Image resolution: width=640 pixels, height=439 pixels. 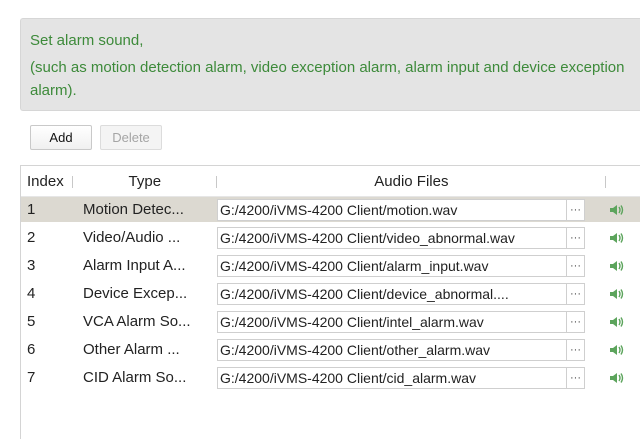 I want to click on audio-file-input: G:/4200/iVMS-4200 Client/cid_alarm.wav, so click(x=392, y=377).